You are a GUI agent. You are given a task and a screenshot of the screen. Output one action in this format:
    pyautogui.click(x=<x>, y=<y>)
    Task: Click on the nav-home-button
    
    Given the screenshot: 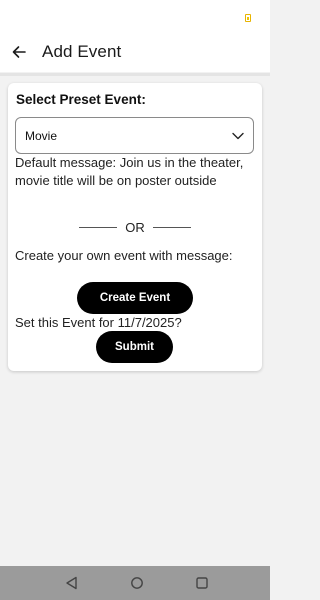 What is the action you would take?
    pyautogui.click(x=137, y=583)
    